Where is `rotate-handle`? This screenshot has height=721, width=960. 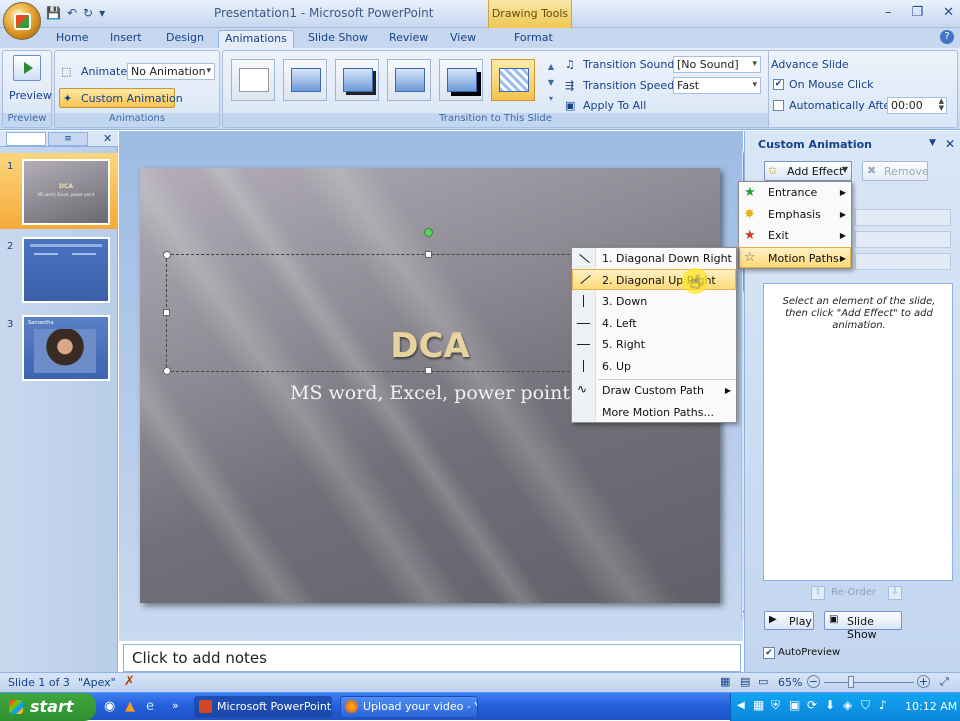
rotate-handle is located at coordinates (428, 232).